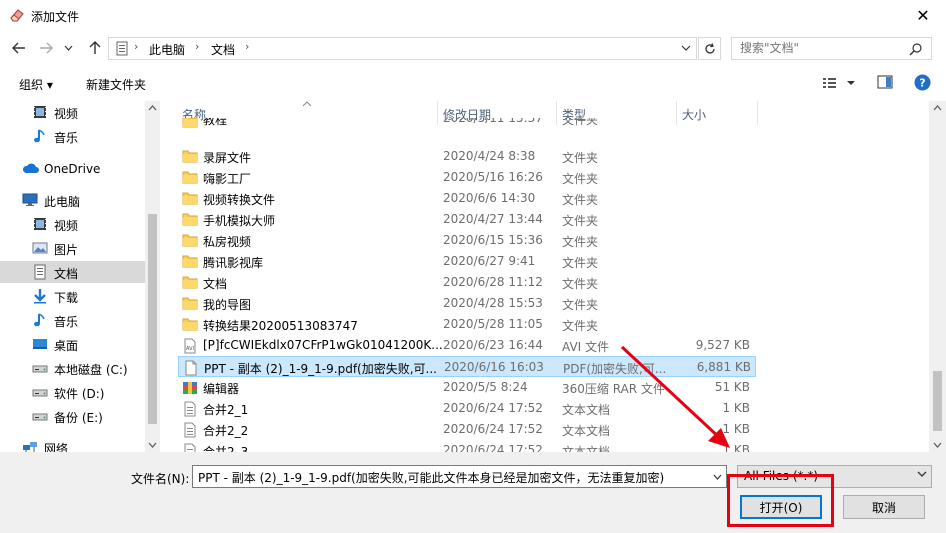  Describe the element at coordinates (190, 346) in the screenshot. I see `avi-file-icon: AVI` at that location.